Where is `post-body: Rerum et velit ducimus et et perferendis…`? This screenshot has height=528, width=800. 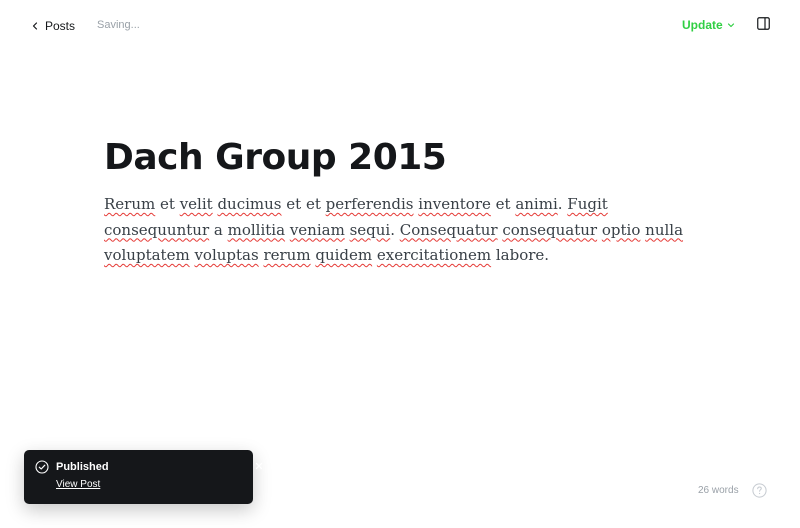 post-body: Rerum et velit ducimus et et perferendis… is located at coordinates (404, 230).